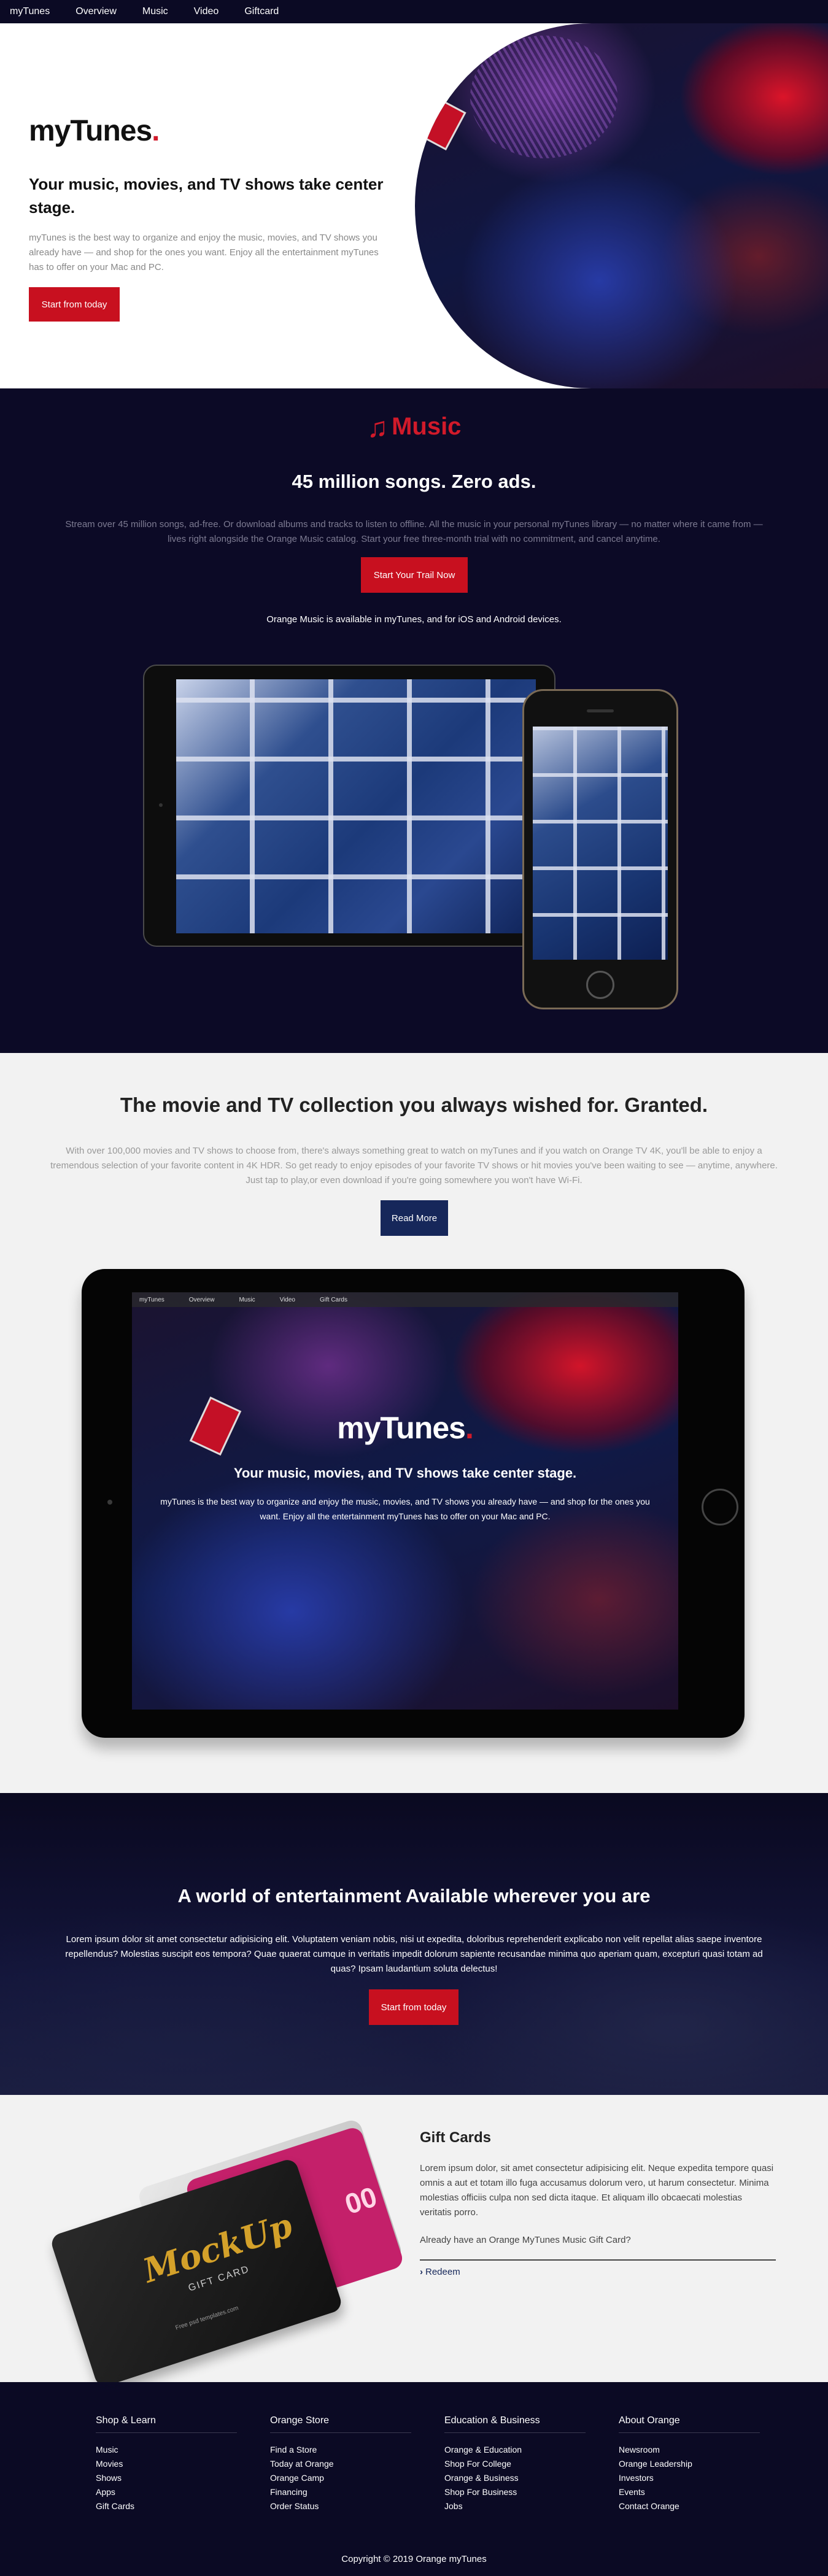  I want to click on footer-link: Newsroom, so click(689, 2450).